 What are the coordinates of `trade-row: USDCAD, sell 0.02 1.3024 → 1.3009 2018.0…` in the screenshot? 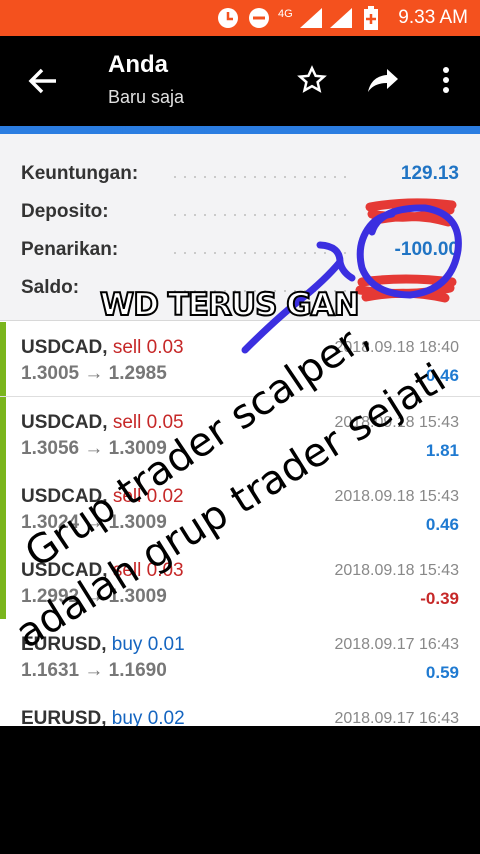 It's located at (240, 508).